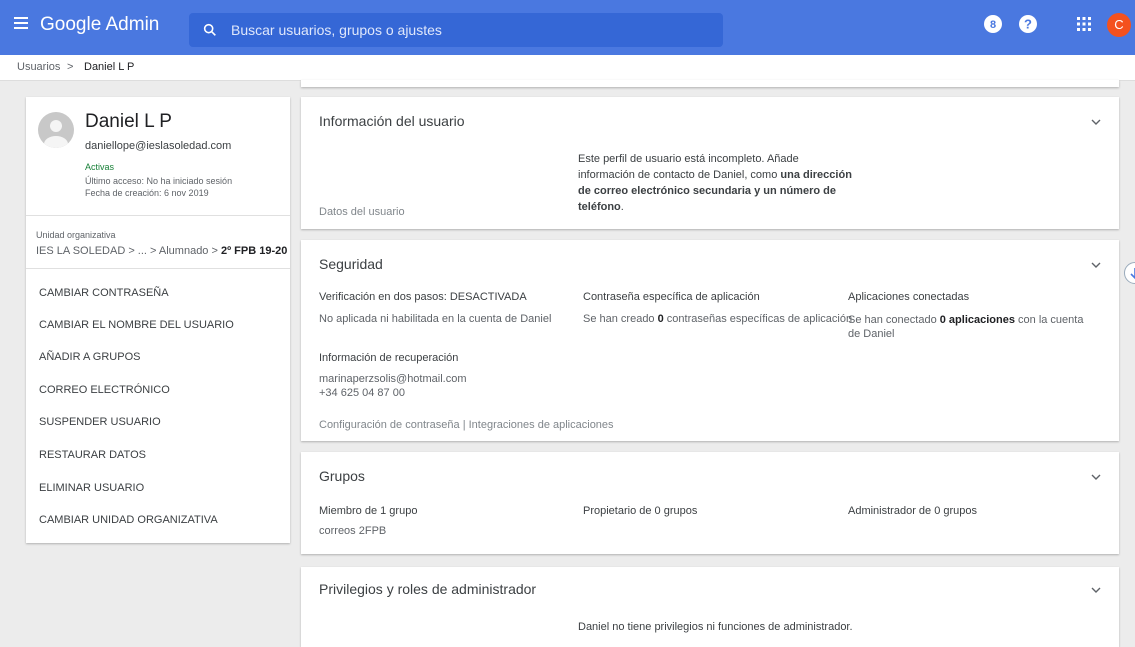  What do you see at coordinates (92, 455) in the screenshot?
I see `restore-data-action: RESTAURAR DATOS` at bounding box center [92, 455].